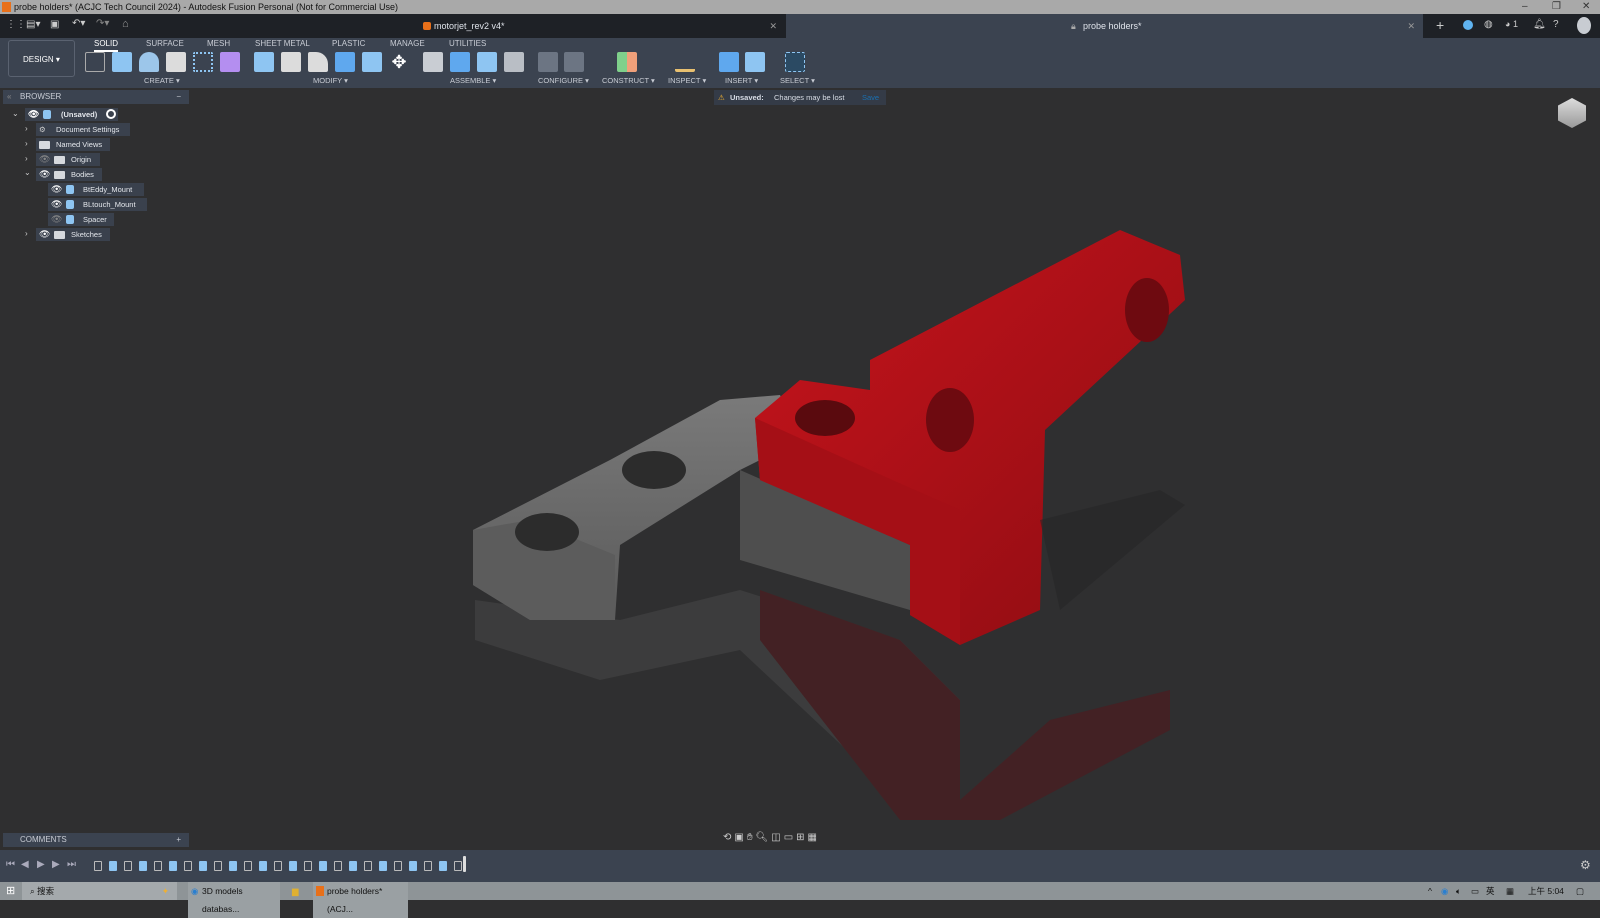  I want to click on timeline-end-icon: ⏭, so click(71, 864).